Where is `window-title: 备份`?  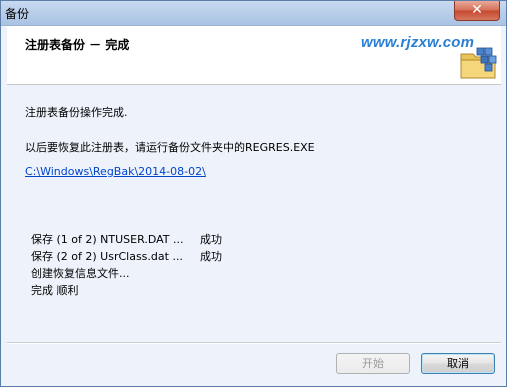 window-title: 备份 is located at coordinates (17, 14).